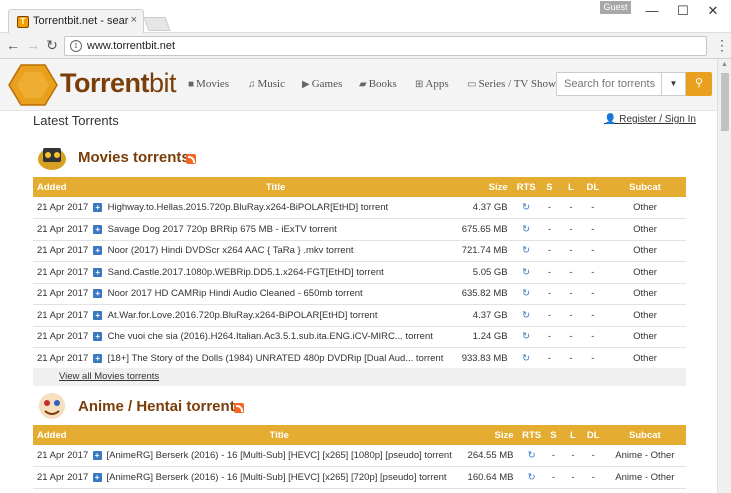  What do you see at coordinates (652, 10) in the screenshot?
I see `minimize-icon: —` at bounding box center [652, 10].